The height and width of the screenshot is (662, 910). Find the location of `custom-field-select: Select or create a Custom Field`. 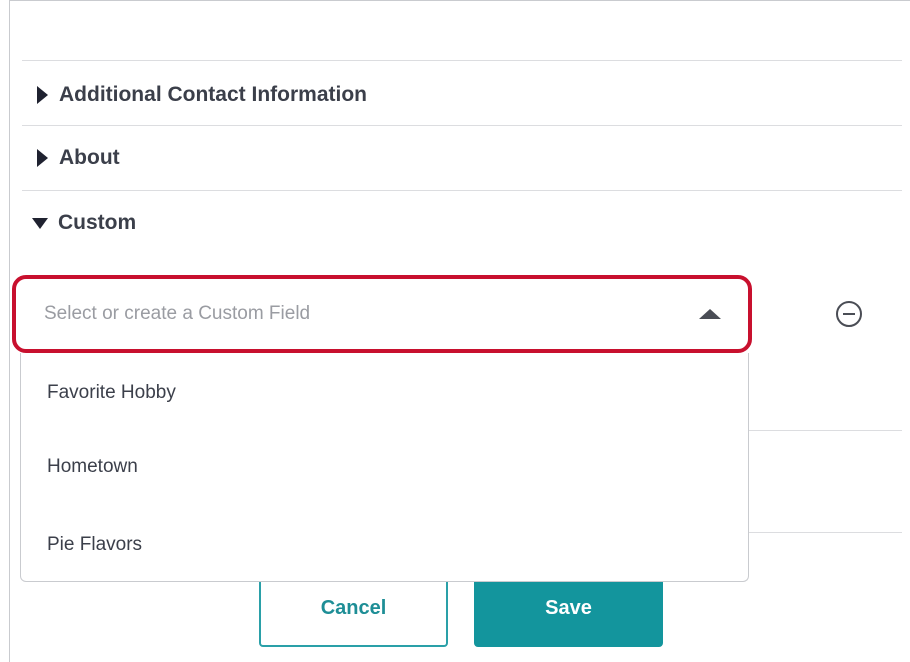

custom-field-select: Select or create a Custom Field is located at coordinates (382, 314).